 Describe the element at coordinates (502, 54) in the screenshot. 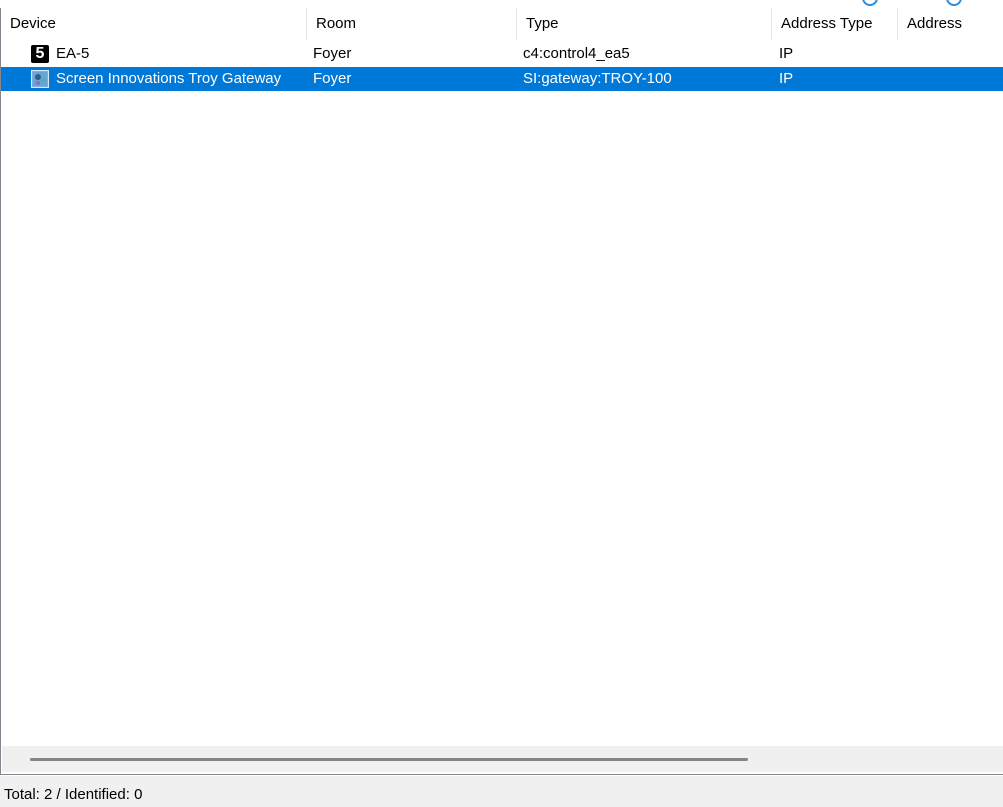

I see `table-row-ea5: 5 EA-5 Foyer c4:control4_ea5 IP` at that location.